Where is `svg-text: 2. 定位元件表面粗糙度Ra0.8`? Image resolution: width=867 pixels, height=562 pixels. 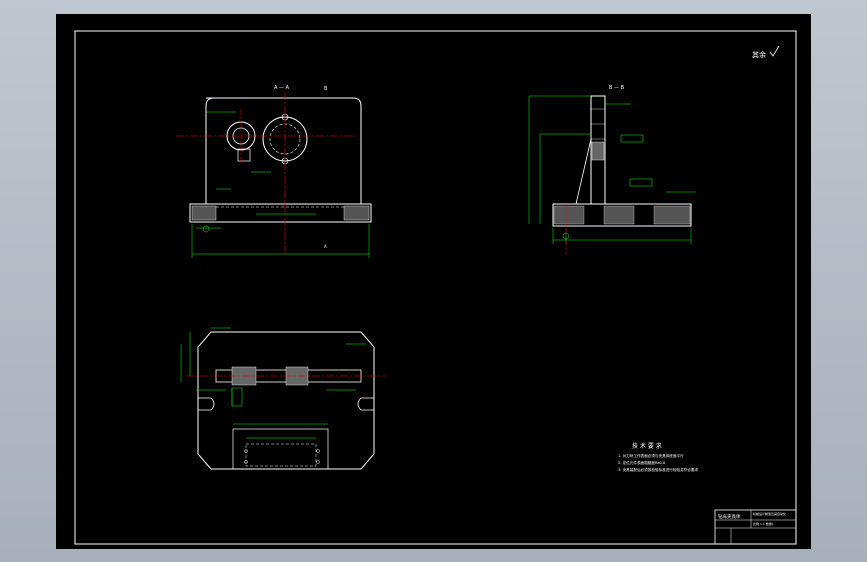
svg-text: 2. 定位元件表面粗糙度Ra0.8 is located at coordinates (642, 462).